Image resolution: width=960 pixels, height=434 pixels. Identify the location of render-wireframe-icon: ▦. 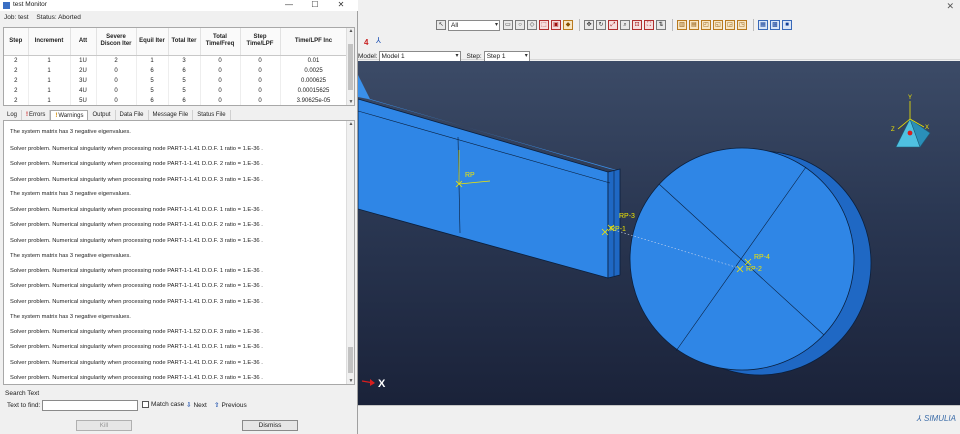
(763, 25).